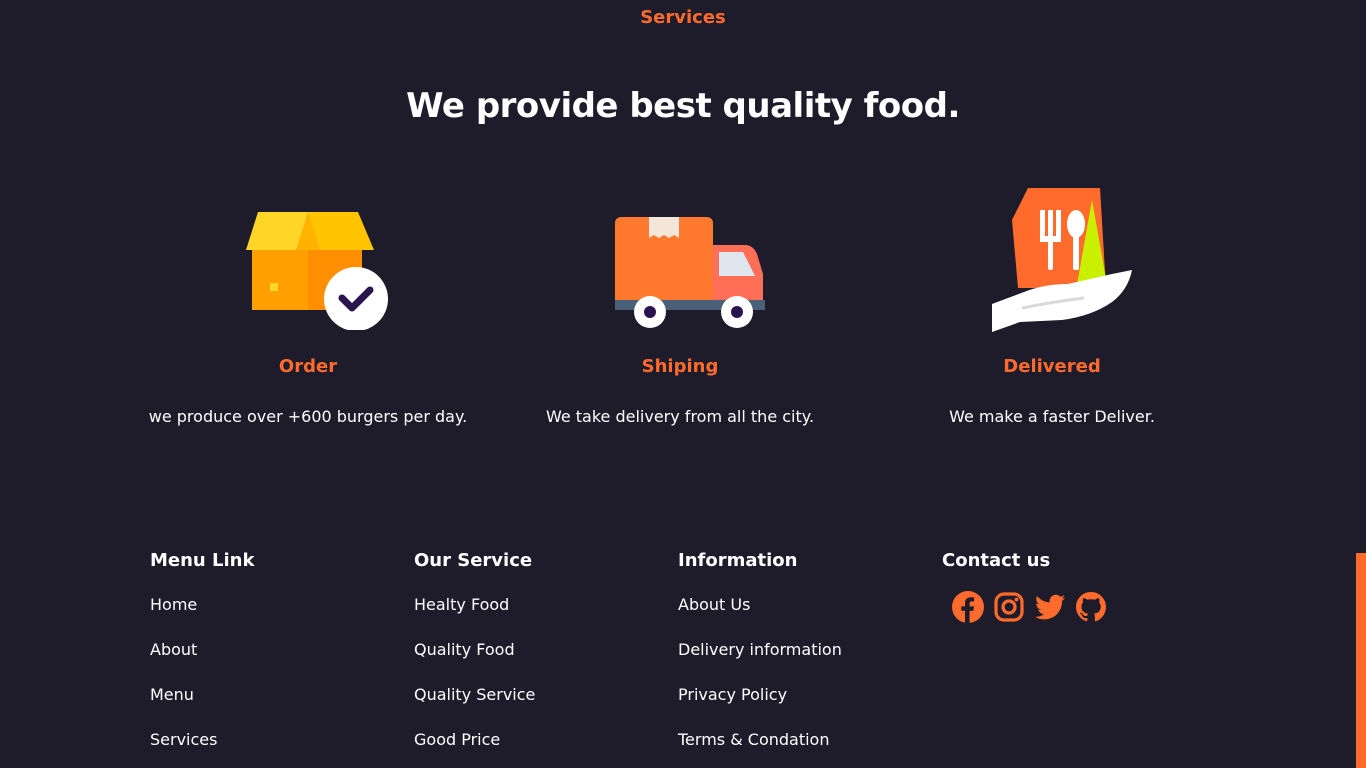 This screenshot has height=768, width=1366. What do you see at coordinates (473, 560) in the screenshot?
I see `footer-heading: Our Service` at bounding box center [473, 560].